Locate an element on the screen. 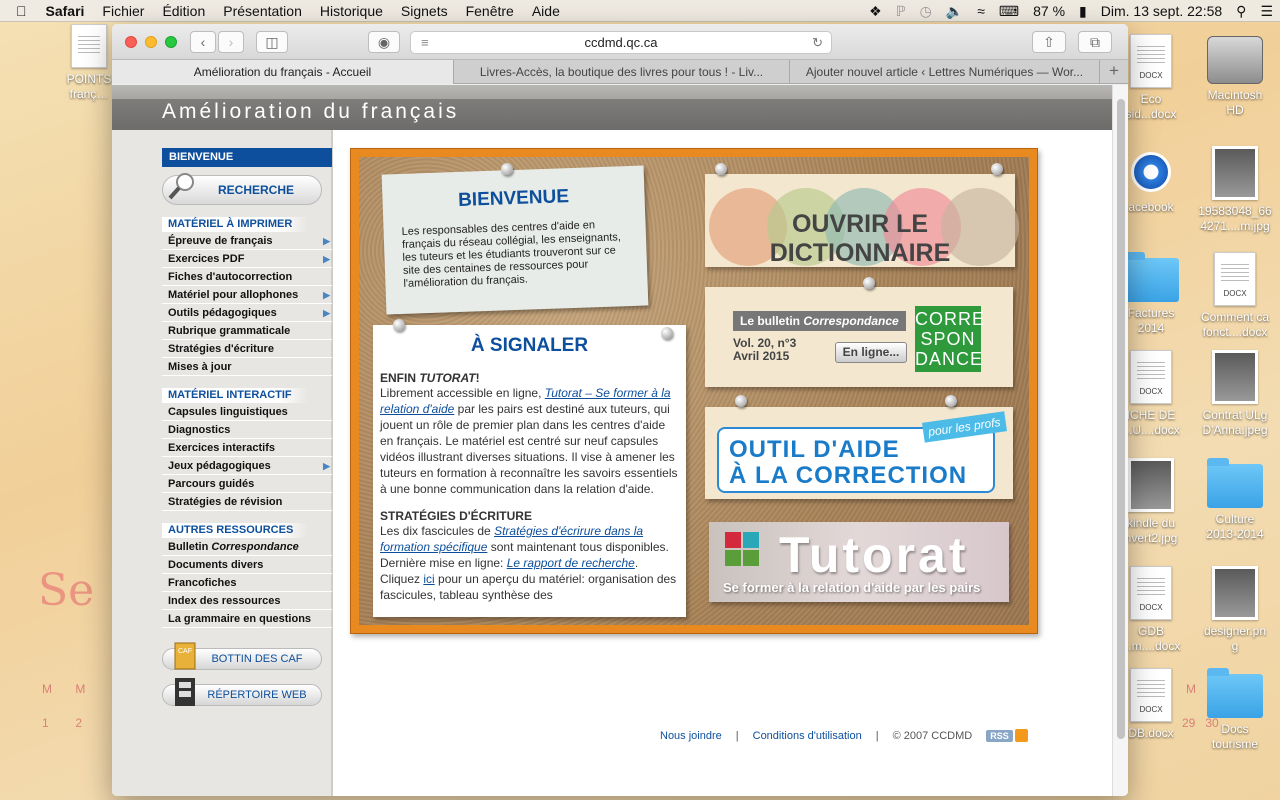 This screenshot has width=1280, height=800. bottin-caf-button: CAF BOTTIN DES CAF is located at coordinates (242, 656).